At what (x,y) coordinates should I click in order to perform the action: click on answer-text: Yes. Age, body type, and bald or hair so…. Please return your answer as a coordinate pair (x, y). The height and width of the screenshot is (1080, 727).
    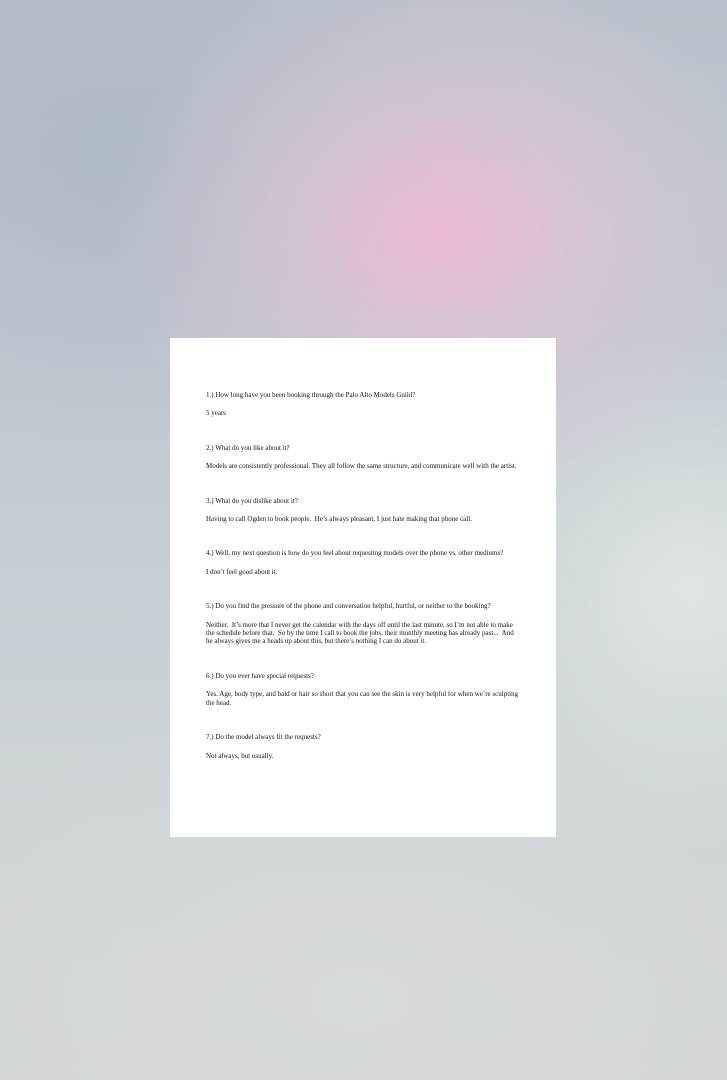
    Looking at the image, I should click on (363, 698).